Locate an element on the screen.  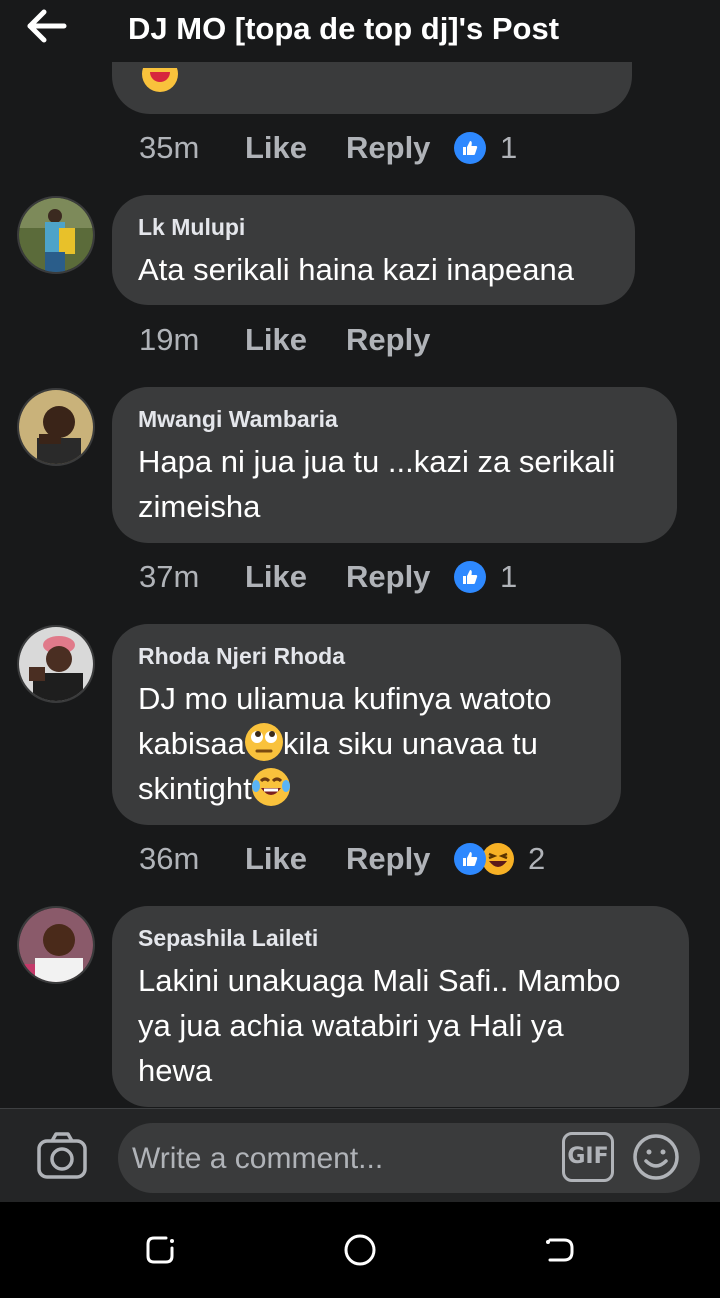
text-segment: kabisaa is located at coordinates (191, 743).